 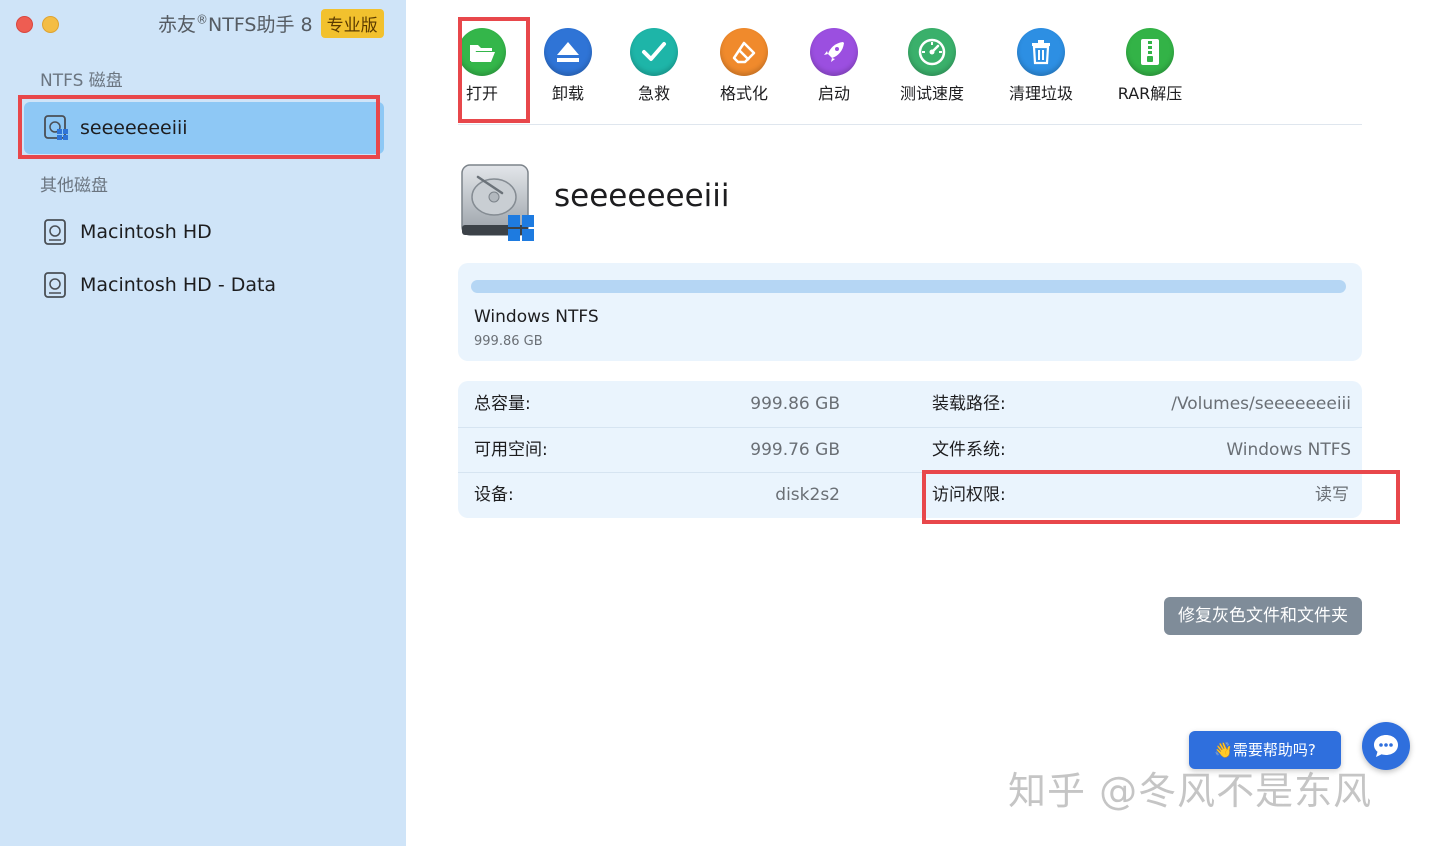 I want to click on toolbar-open-button: 打开, so click(x=482, y=66).